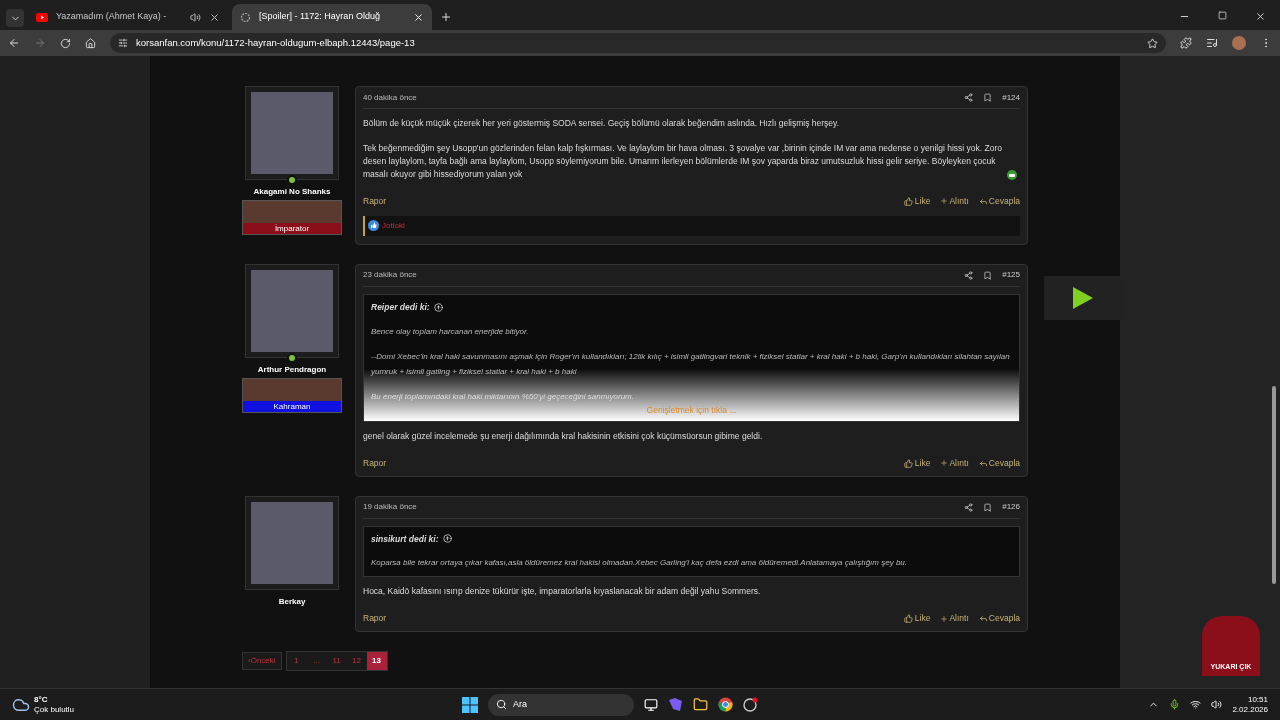 The width and height of the screenshot is (1280, 720). Describe the element at coordinates (14, 43) in the screenshot. I see `back-icon` at that location.